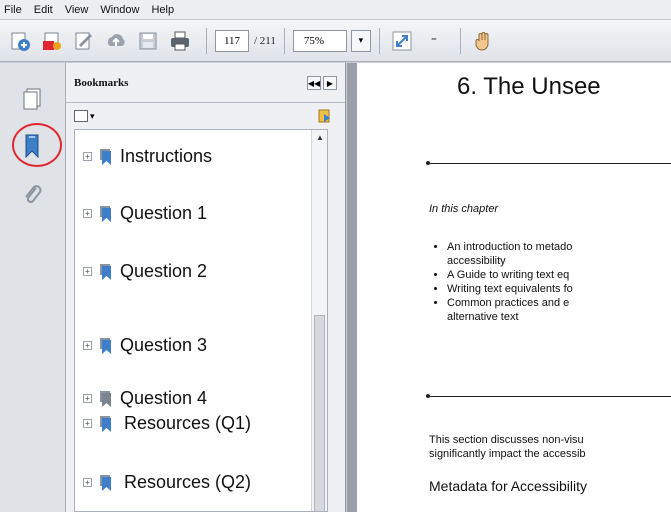 The width and height of the screenshot is (671, 512). Describe the element at coordinates (529, 86) in the screenshot. I see `page-title: 6. The Unsee` at that location.